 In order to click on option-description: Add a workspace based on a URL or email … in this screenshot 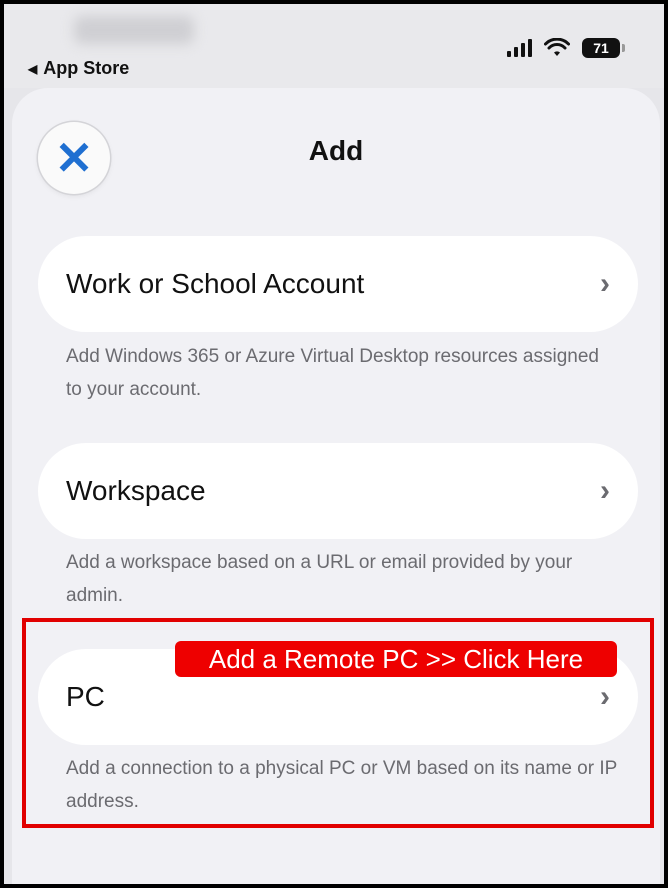, I will do `click(319, 579)`.